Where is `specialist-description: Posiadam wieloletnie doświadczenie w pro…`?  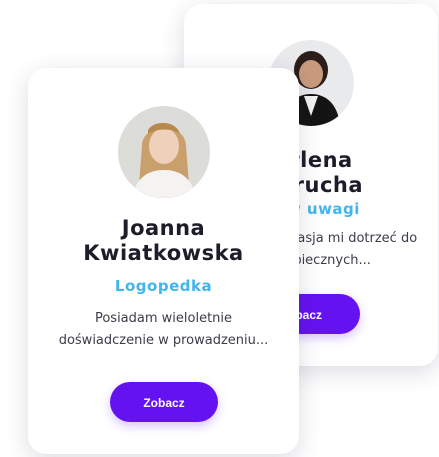
specialist-description: Posiadam wieloletnie doświadczenie w pro… is located at coordinates (163, 329).